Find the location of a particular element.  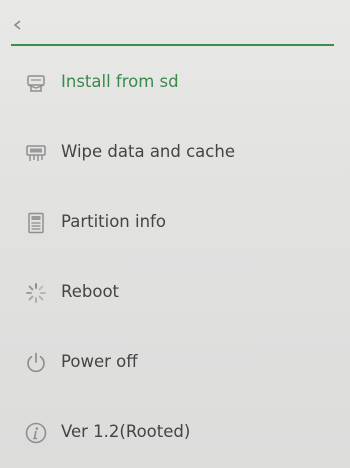

menu-item-install-from-sd: Install from sd is located at coordinates (175, 83).